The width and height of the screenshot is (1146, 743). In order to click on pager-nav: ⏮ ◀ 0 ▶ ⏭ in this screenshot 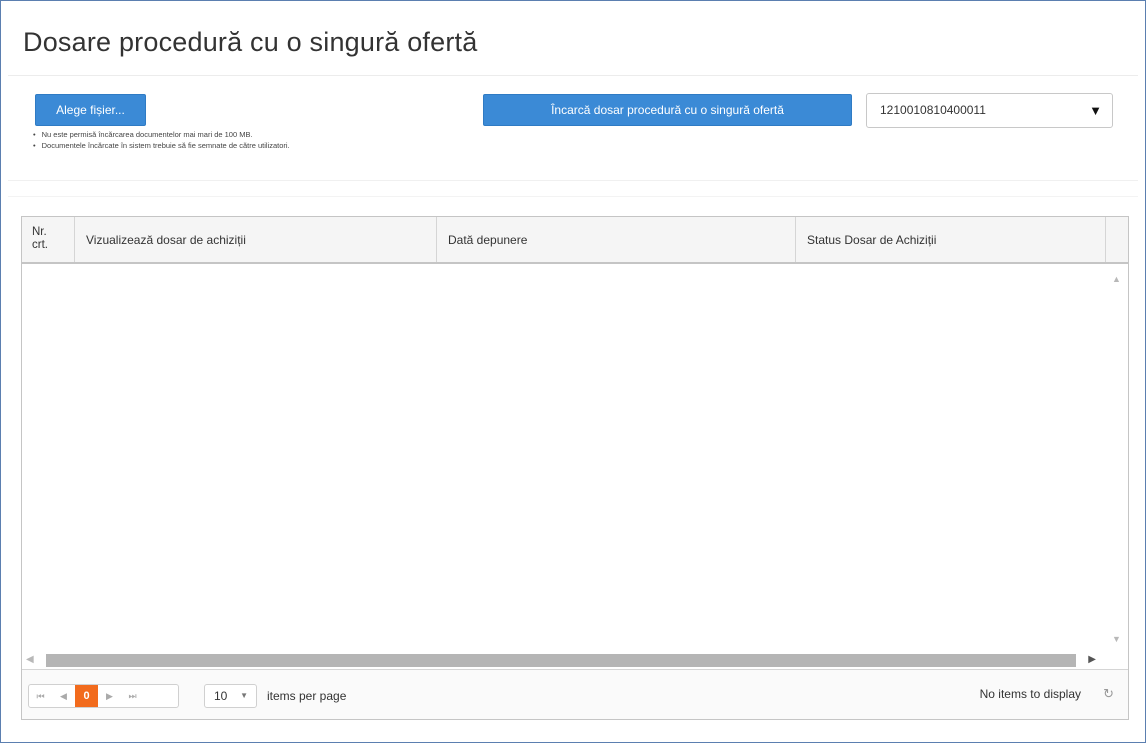, I will do `click(103, 696)`.